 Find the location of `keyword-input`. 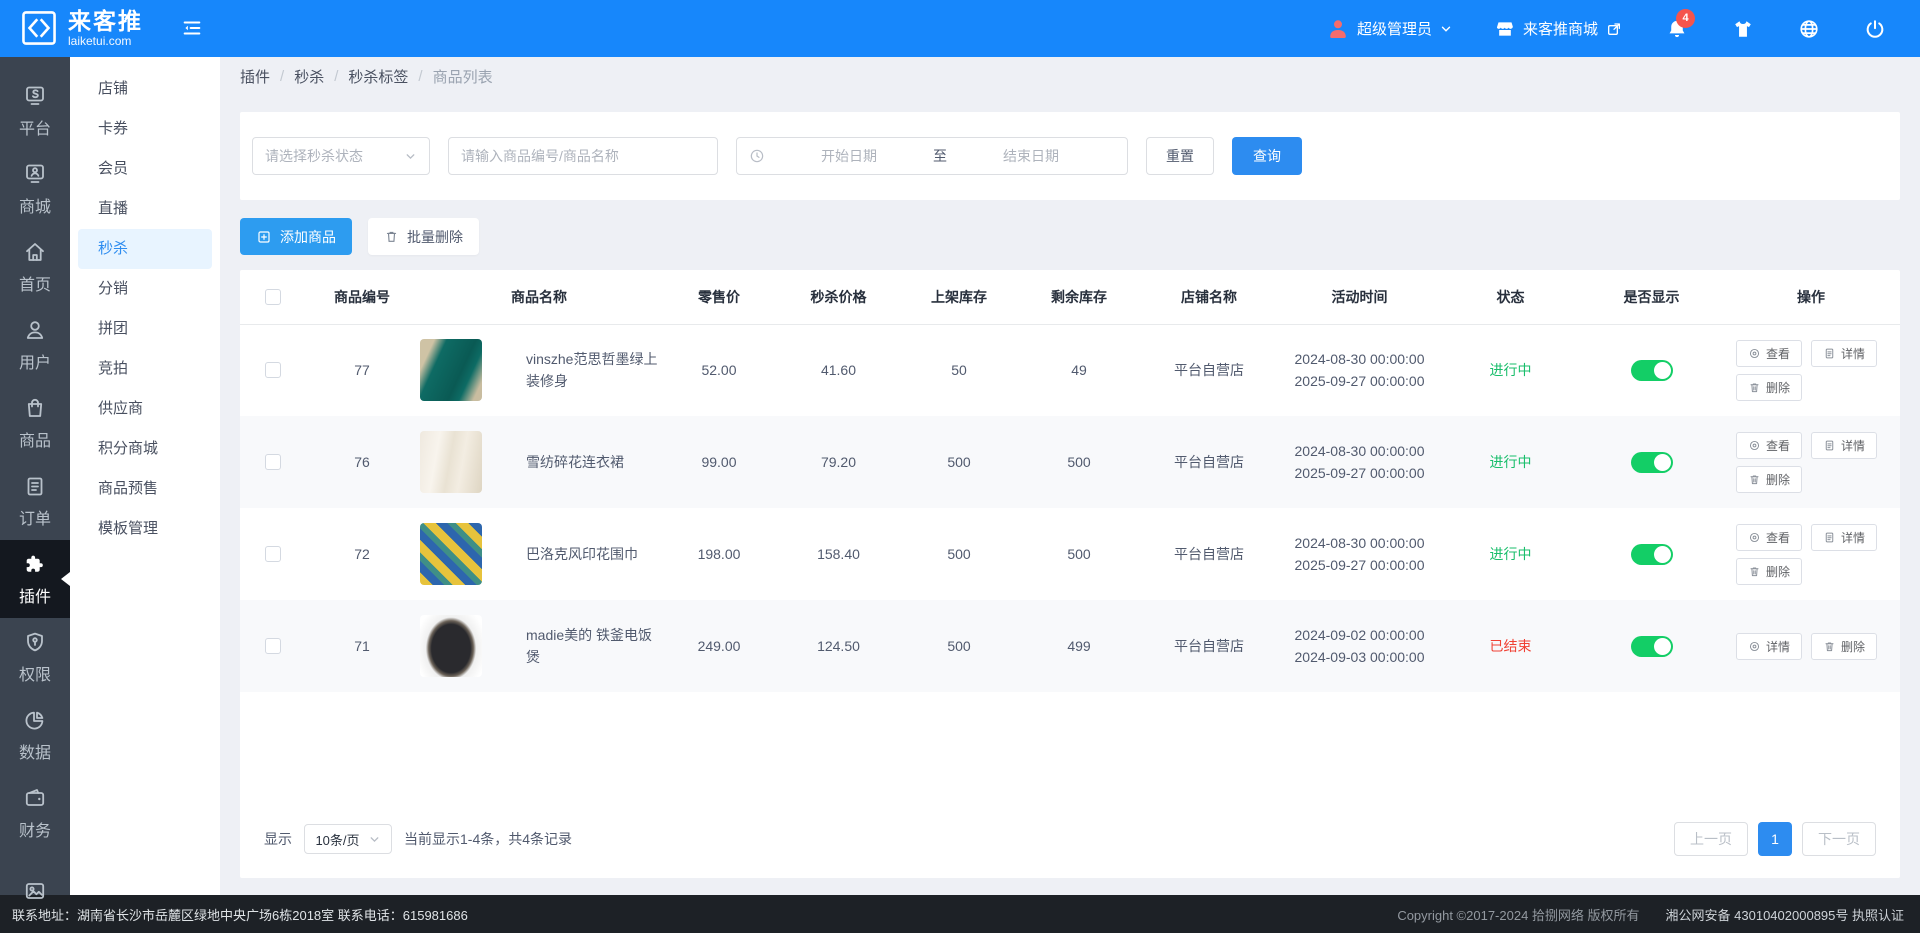

keyword-input is located at coordinates (583, 156).